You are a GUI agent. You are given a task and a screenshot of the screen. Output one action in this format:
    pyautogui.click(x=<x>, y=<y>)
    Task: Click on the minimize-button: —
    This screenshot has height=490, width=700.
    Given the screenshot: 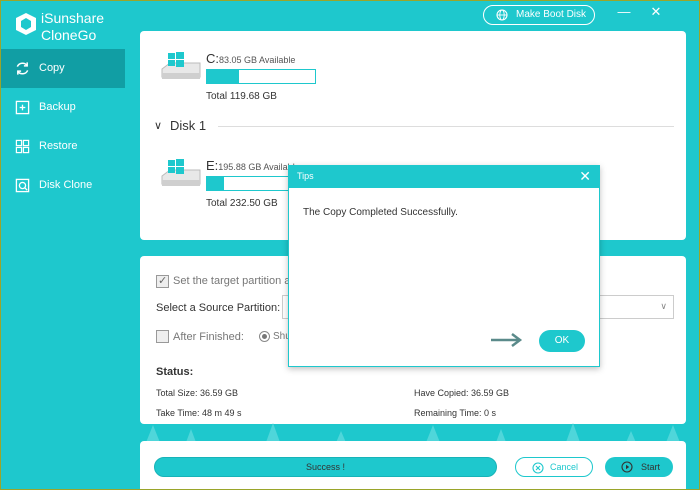 What is the action you would take?
    pyautogui.click(x=624, y=11)
    